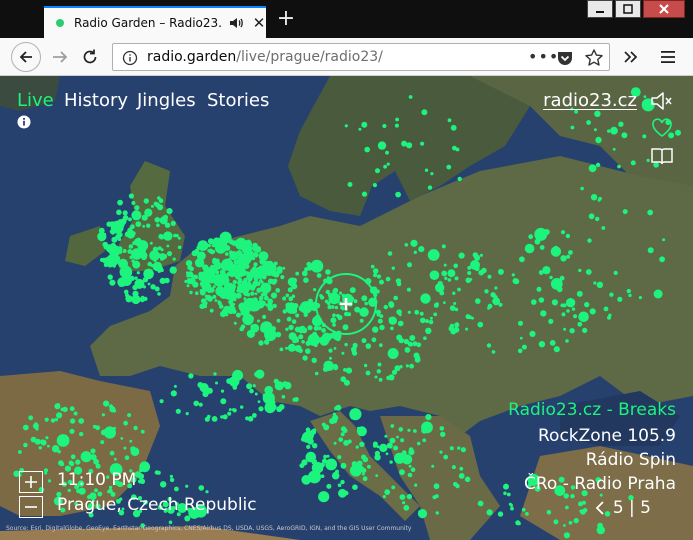  I want to click on window-close-button, so click(664, 9).